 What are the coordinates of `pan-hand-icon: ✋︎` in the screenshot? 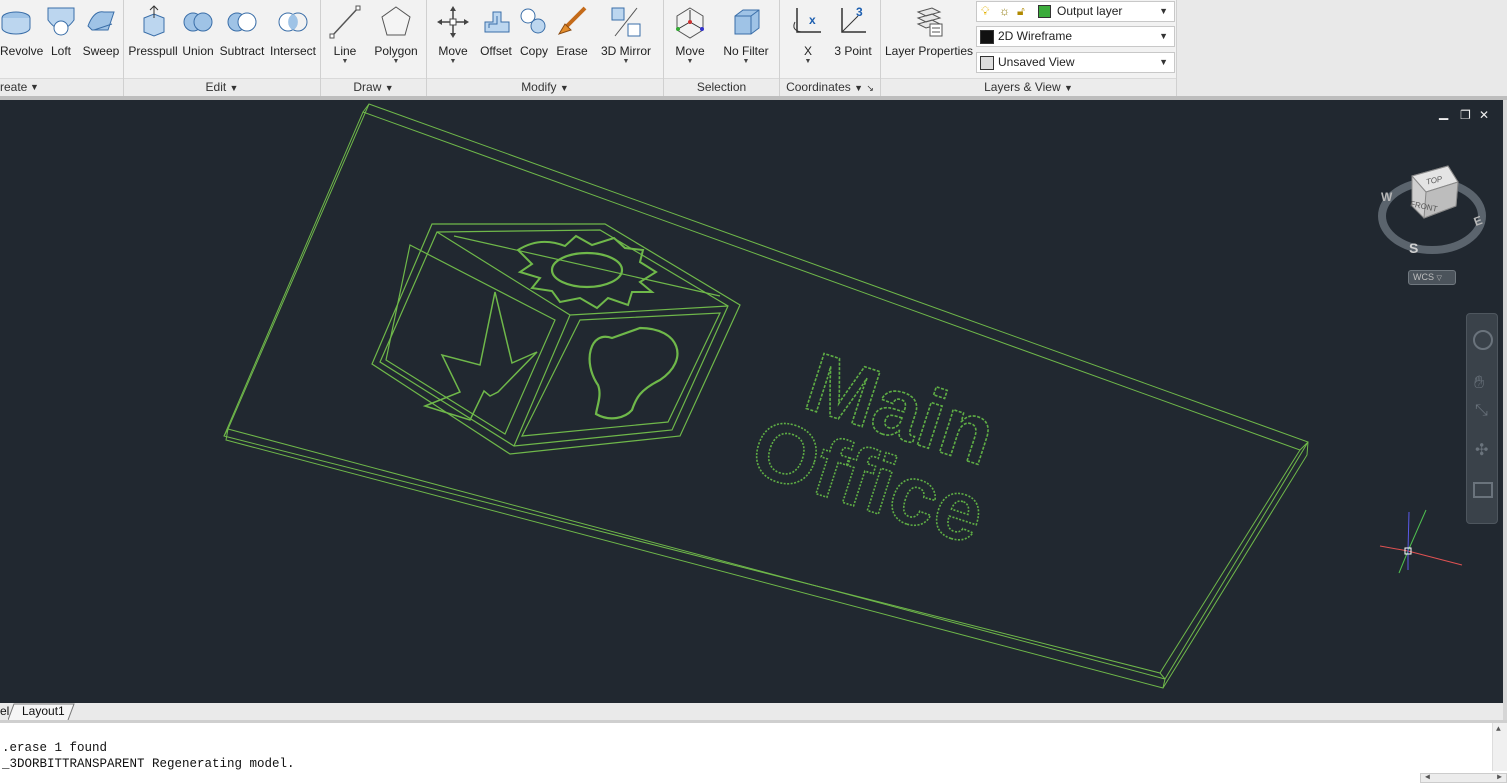 It's located at (1479, 382).